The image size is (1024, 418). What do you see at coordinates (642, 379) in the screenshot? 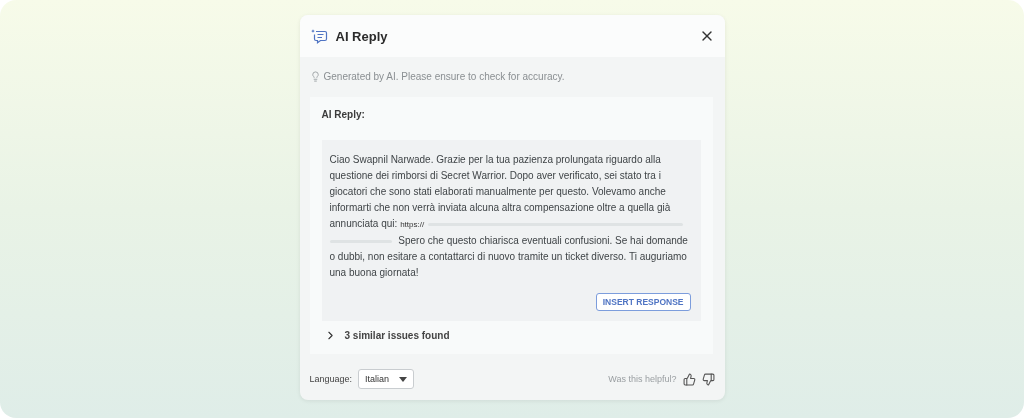
I see `feedback-prompt: Was this helpful?` at bounding box center [642, 379].